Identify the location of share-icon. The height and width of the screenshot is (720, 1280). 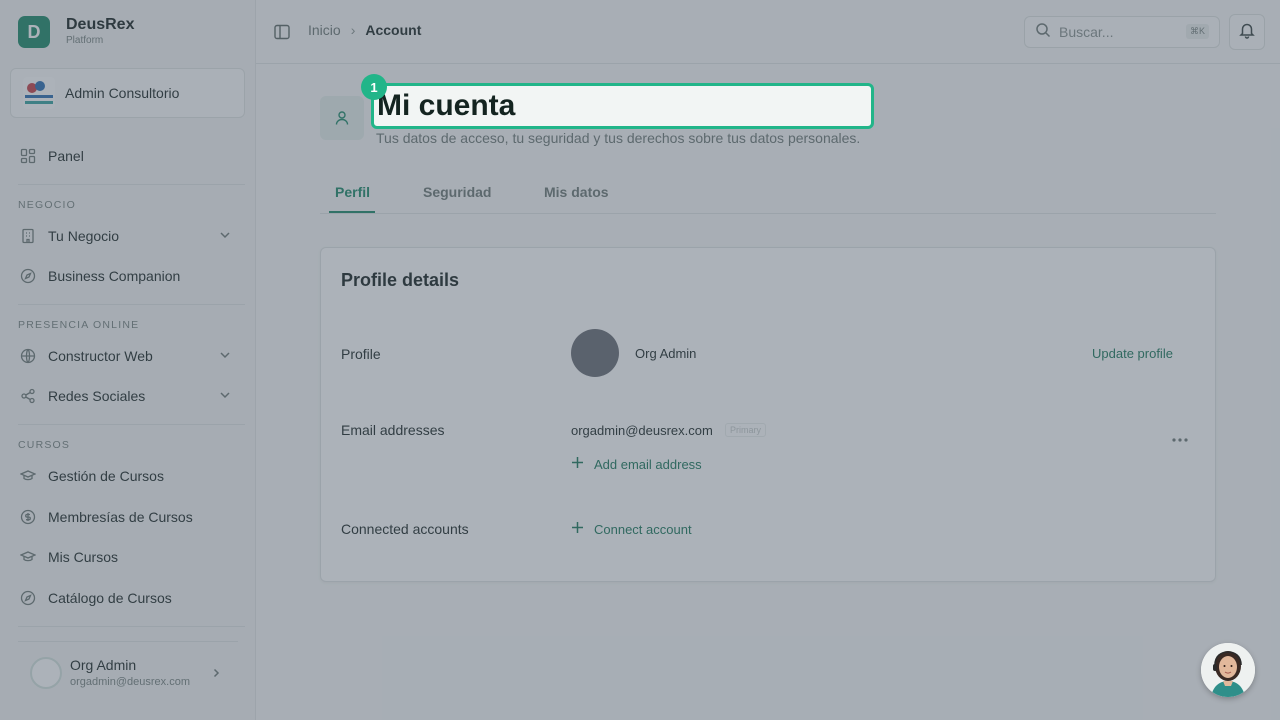
(28, 396).